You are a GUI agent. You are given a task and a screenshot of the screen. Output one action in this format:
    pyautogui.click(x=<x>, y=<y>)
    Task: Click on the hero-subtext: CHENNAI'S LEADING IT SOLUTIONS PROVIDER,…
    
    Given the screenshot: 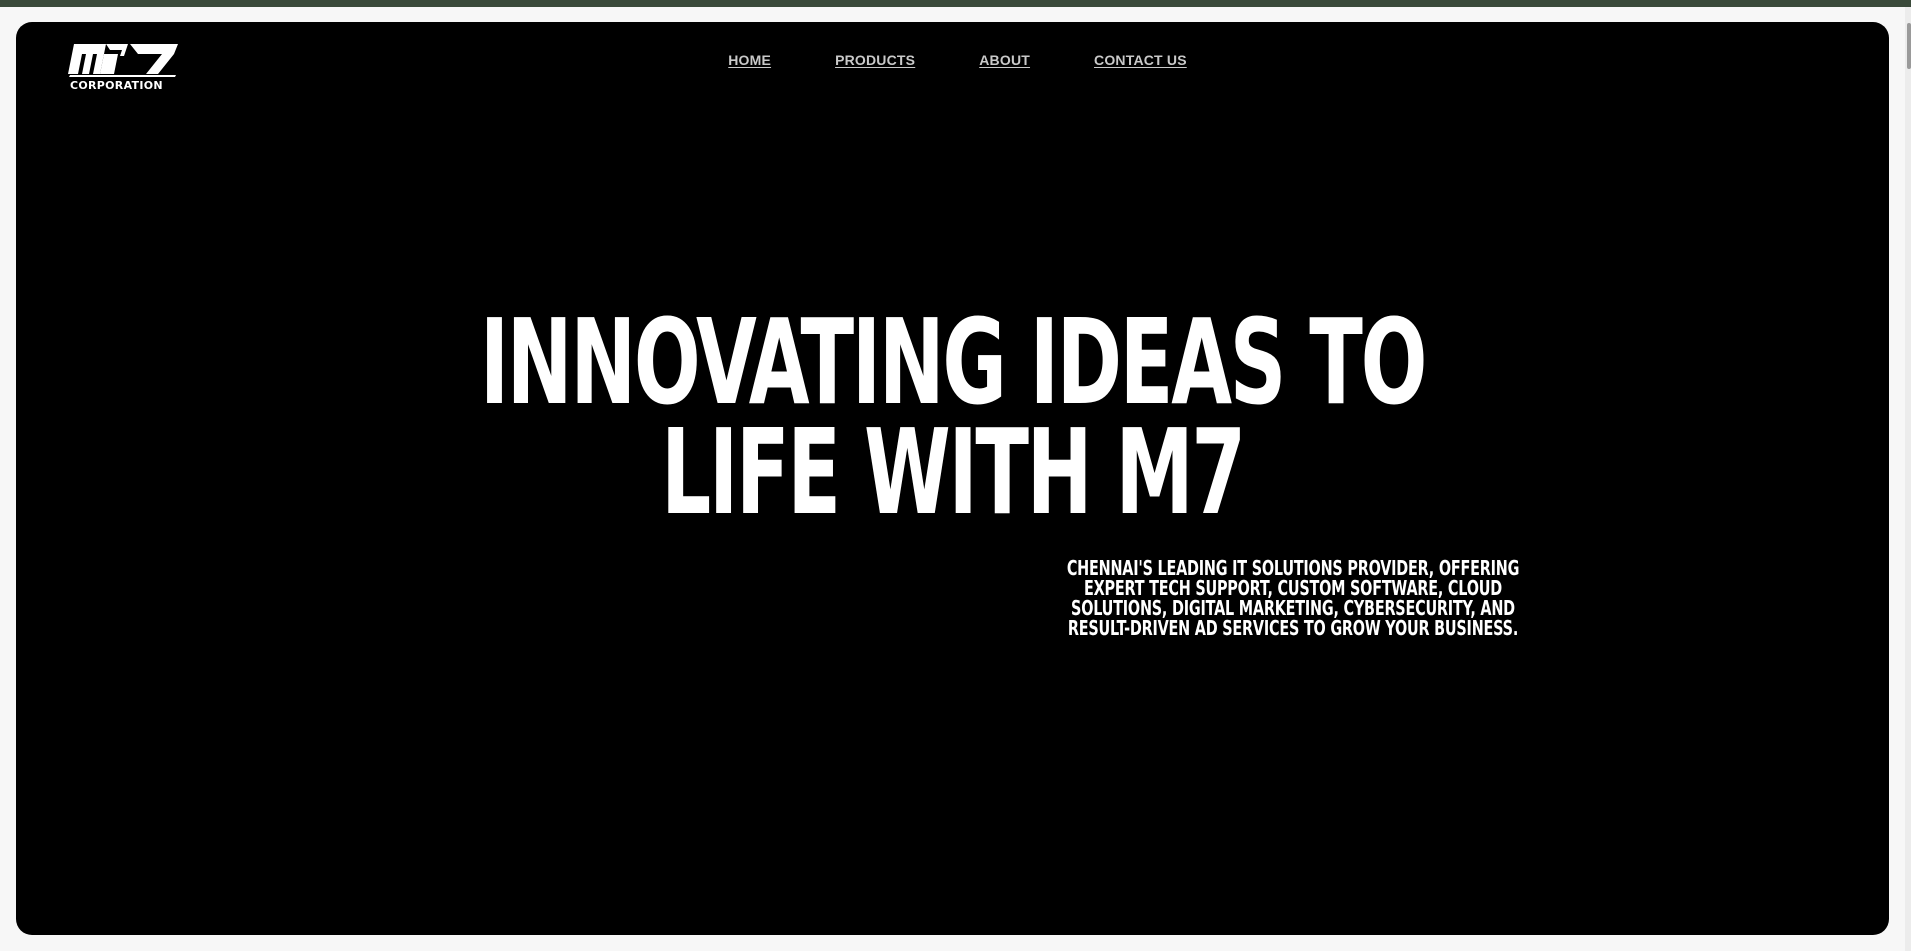 What is the action you would take?
    pyautogui.click(x=1292, y=598)
    